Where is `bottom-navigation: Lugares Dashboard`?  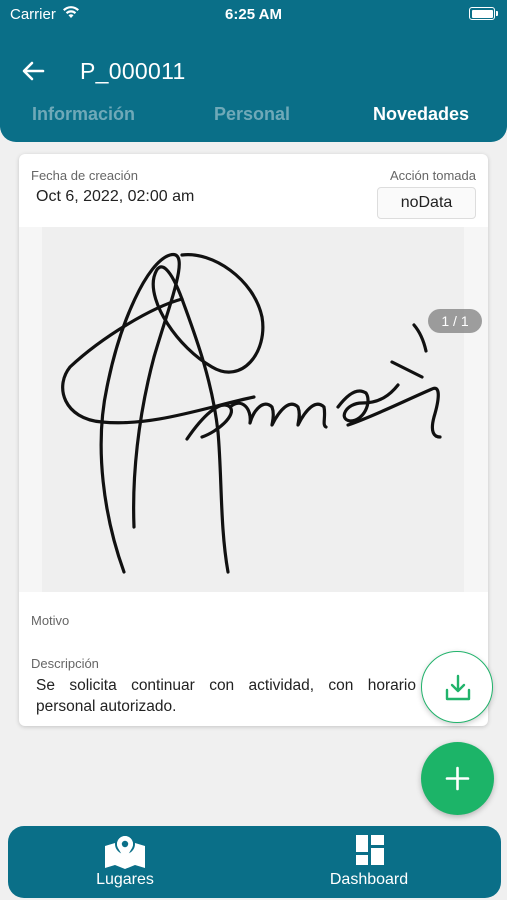 bottom-navigation: Lugares Dashboard is located at coordinates (254, 862).